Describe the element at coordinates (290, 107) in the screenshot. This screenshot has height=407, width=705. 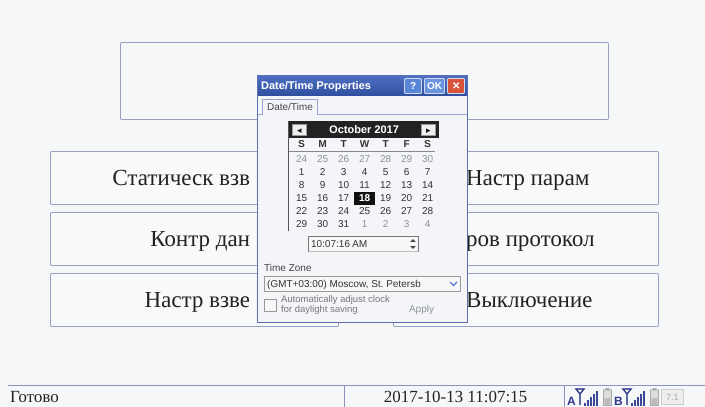
I see `tab: Date/Time` at that location.